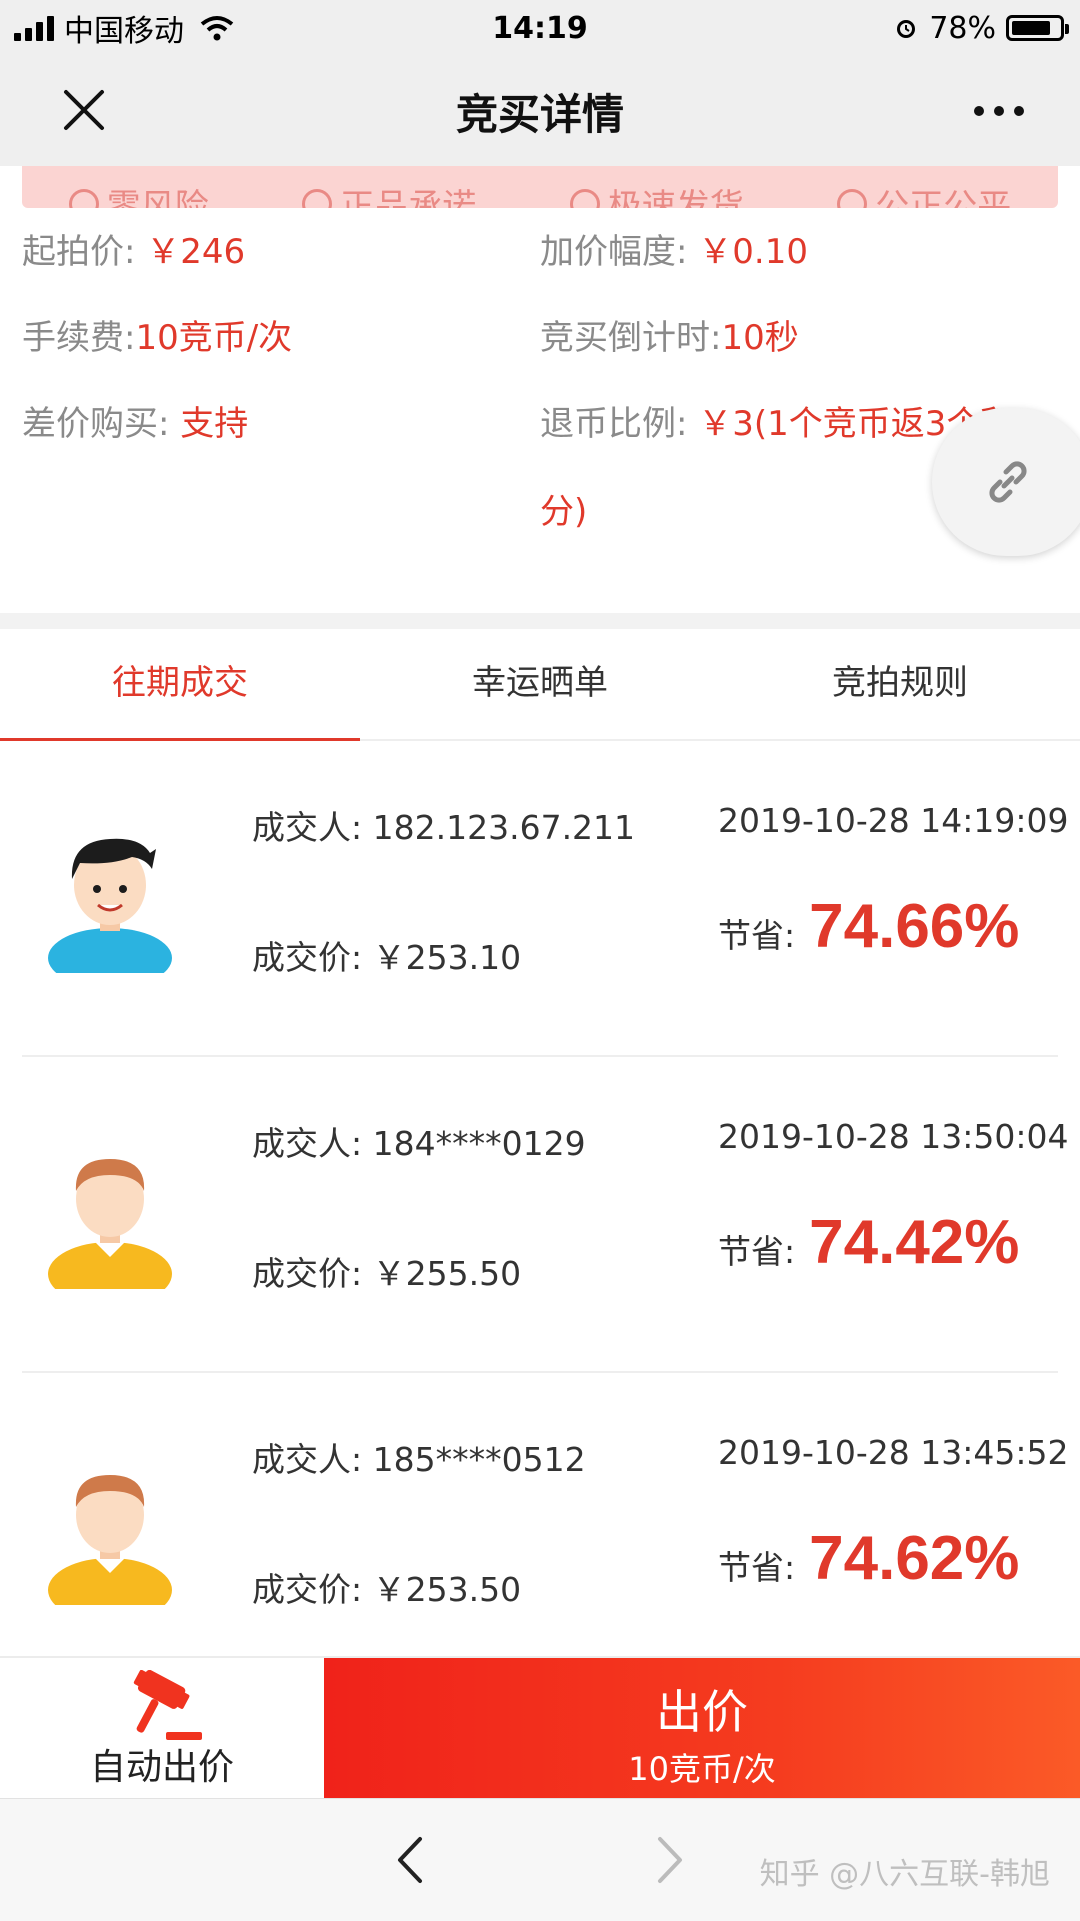 The width and height of the screenshot is (1080, 1921). Describe the element at coordinates (702, 1769) in the screenshot. I see `bid-cost: 10竞币/次` at that location.